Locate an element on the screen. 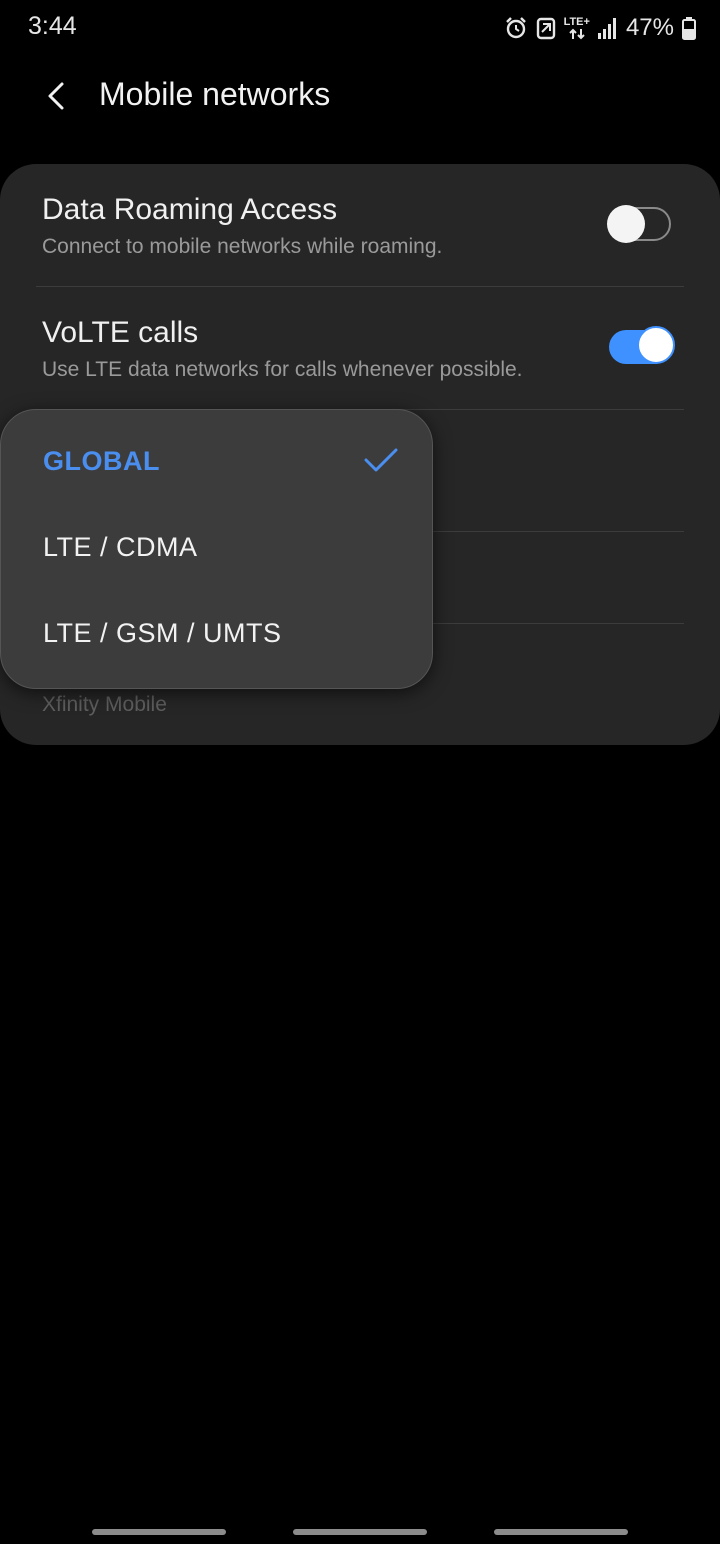  data-roaming-title: Data Roaming Access is located at coordinates (190, 209).